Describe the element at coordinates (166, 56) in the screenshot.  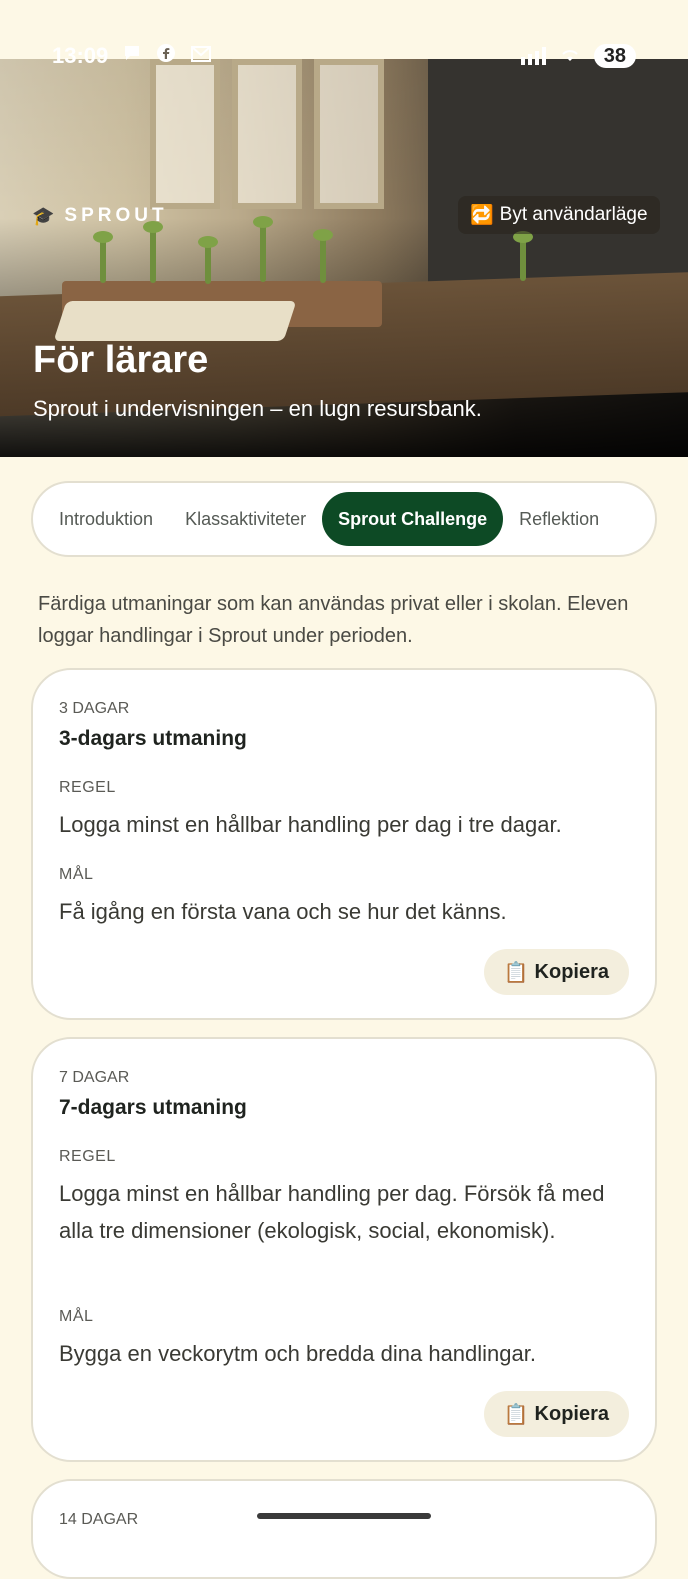
I see `facebook-icon` at that location.